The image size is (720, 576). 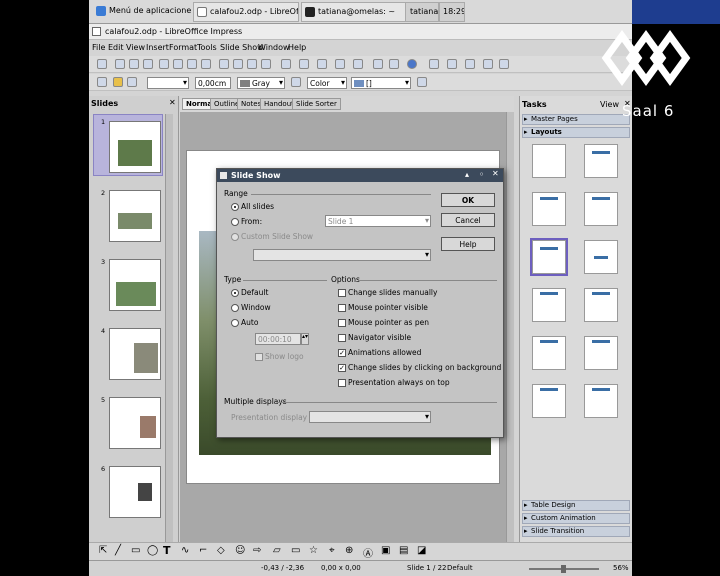 What do you see at coordinates (316, 104) in the screenshot?
I see `tab-slide-sorter: Slide Sorter` at bounding box center [316, 104].